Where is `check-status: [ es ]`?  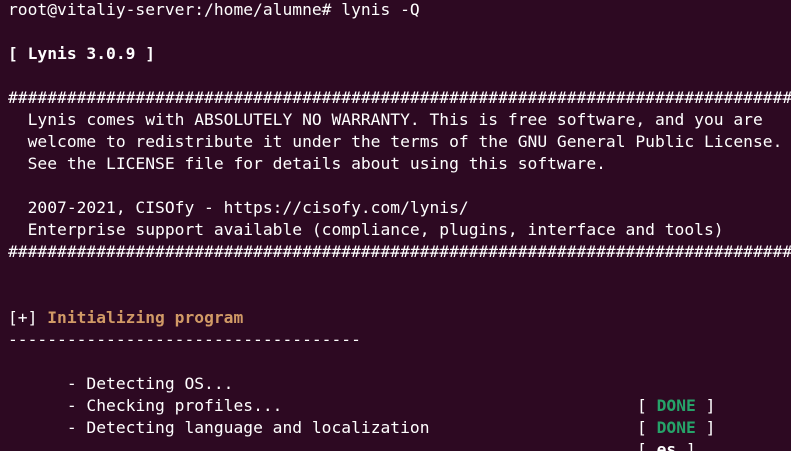 check-status: [ es ] is located at coordinates (666, 445).